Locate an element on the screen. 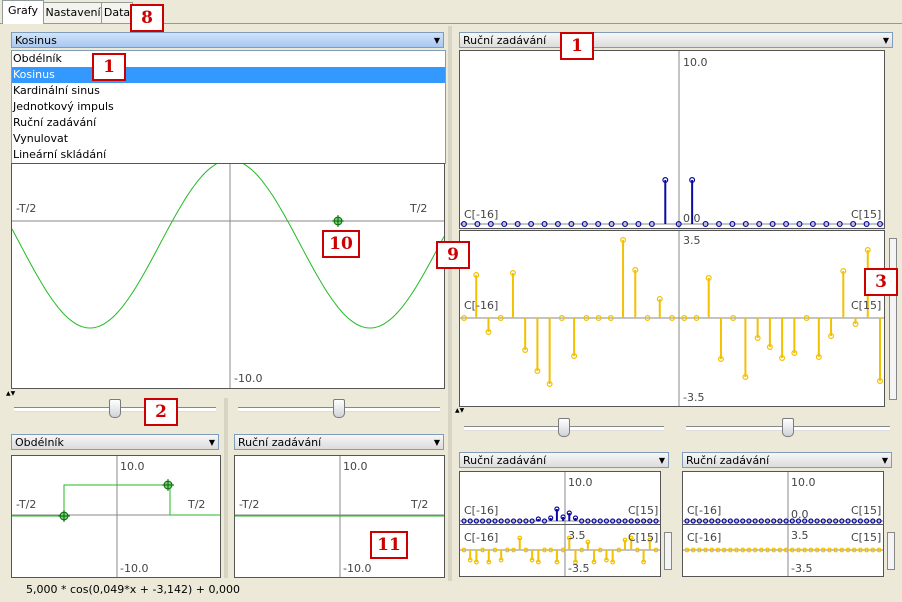 This screenshot has height=602, width=902. option-rucni-zadavani: Ruční zadávání is located at coordinates (228, 123).